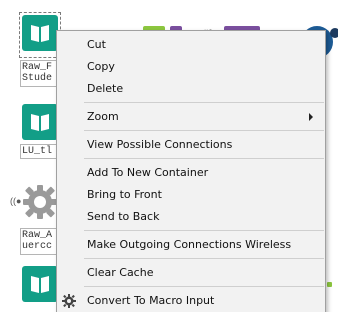  What do you see at coordinates (105, 88) in the screenshot?
I see `menu-item-label: Delete` at bounding box center [105, 88].